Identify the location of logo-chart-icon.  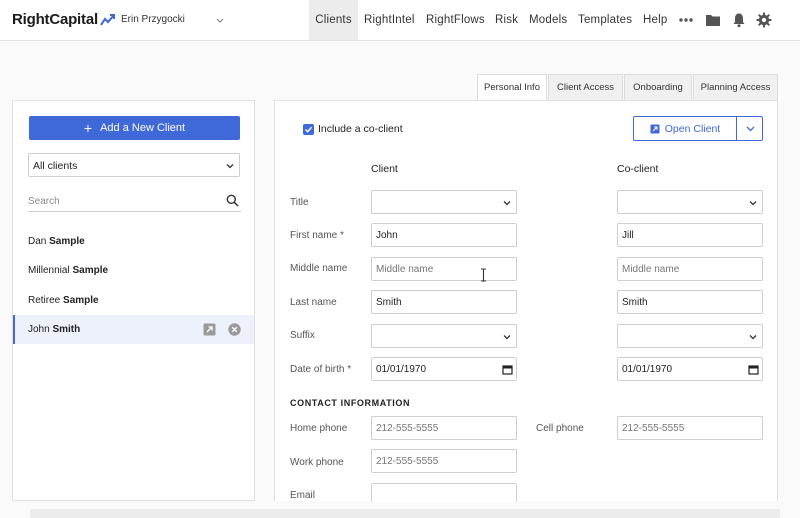
(107, 19).